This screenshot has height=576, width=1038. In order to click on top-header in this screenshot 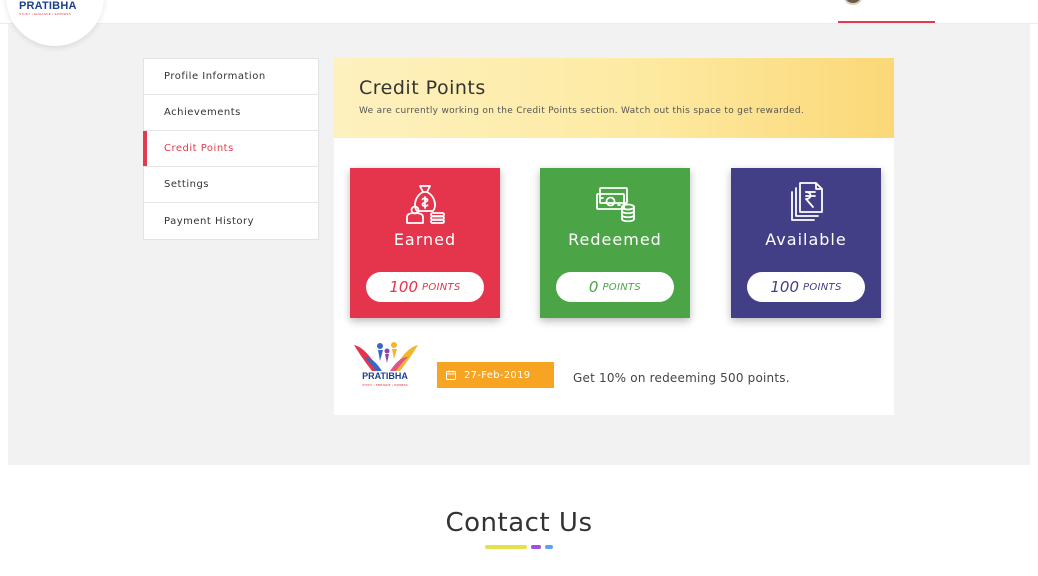, I will do `click(519, 12)`.